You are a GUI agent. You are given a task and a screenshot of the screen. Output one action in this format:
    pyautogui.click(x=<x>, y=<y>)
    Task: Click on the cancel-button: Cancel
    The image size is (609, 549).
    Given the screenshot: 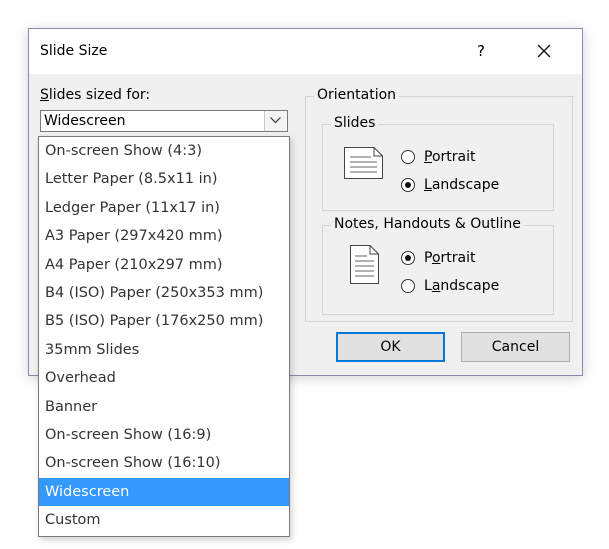 What is the action you would take?
    pyautogui.click(x=515, y=347)
    